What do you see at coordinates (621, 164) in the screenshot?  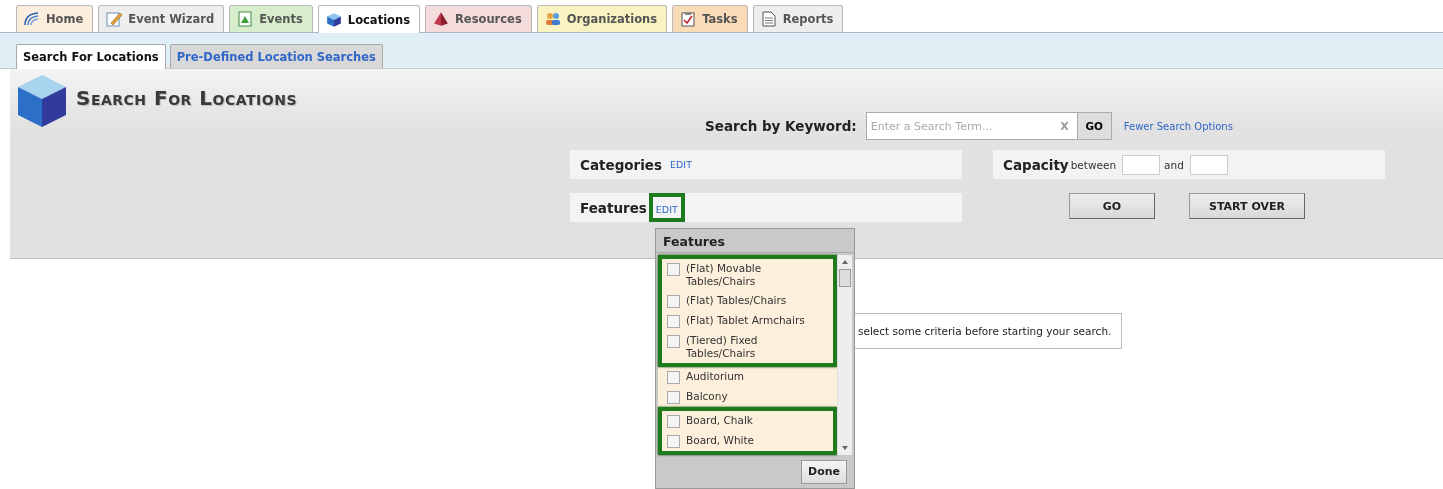 I see `criteria-label: Categories` at bounding box center [621, 164].